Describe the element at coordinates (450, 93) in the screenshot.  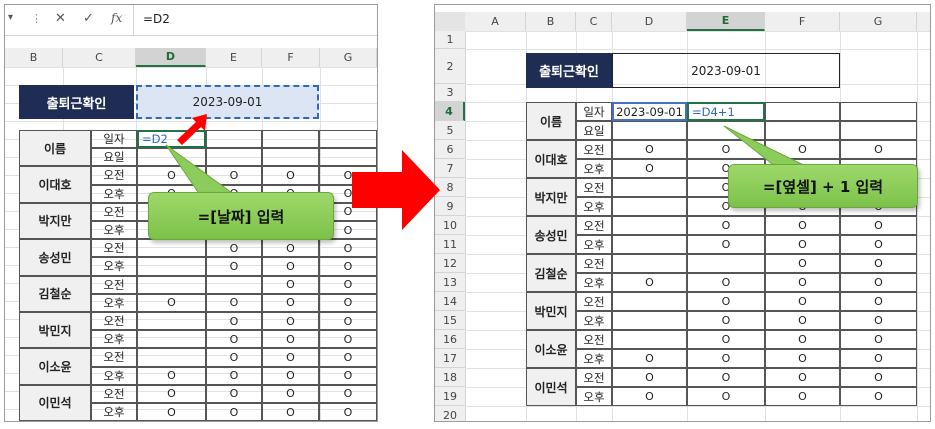
I see `row-header-3: 3` at that location.